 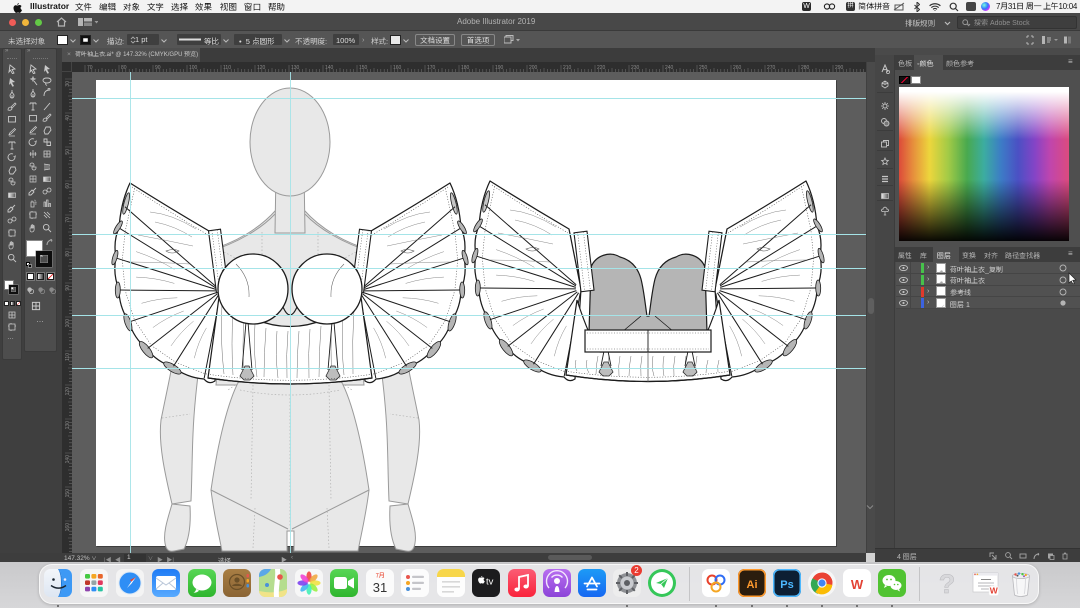 I want to click on svg-text: 170, so click(x=431, y=68).